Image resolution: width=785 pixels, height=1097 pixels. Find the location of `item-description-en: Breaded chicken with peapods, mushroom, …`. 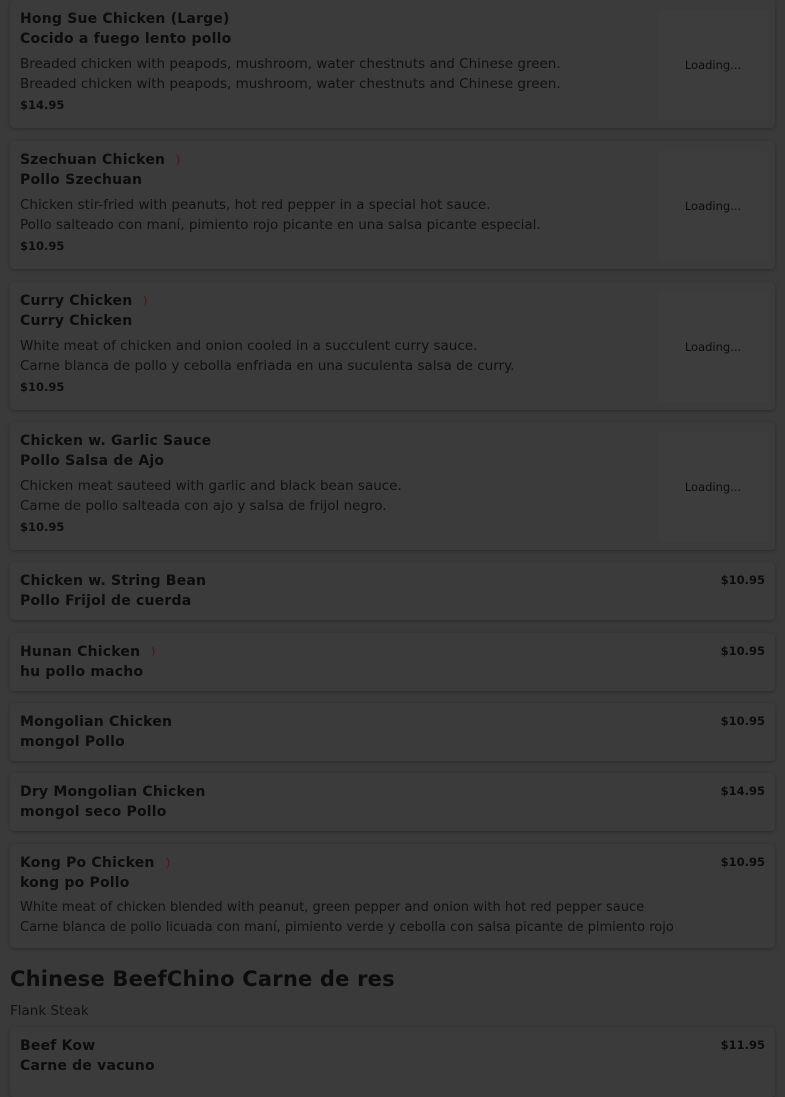

item-description-en: Breaded chicken with peapods, mushroom, … is located at coordinates (290, 64).